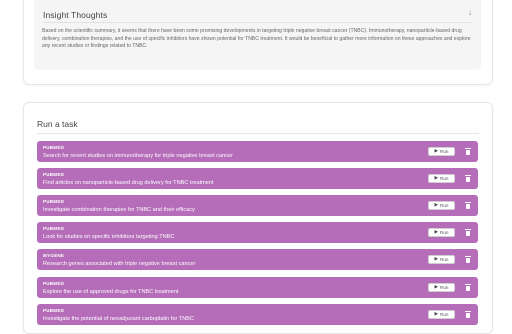 This screenshot has height=334, width=512. I want to click on tasks-title: Run a task, so click(57, 124).